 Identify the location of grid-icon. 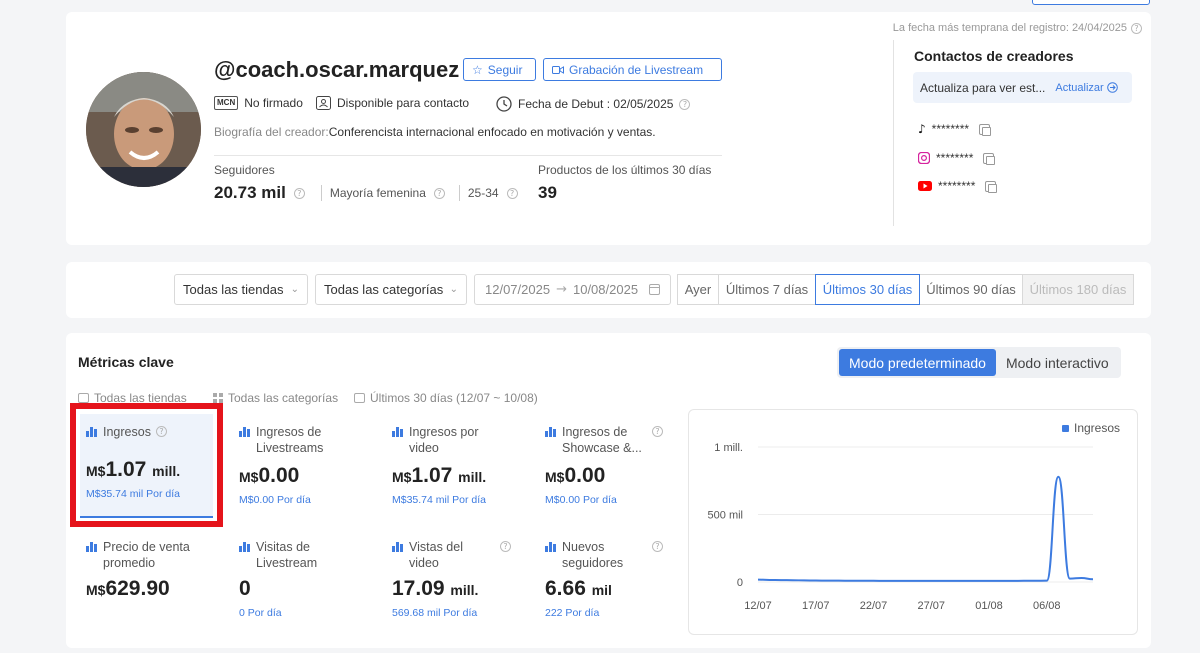
(218, 398).